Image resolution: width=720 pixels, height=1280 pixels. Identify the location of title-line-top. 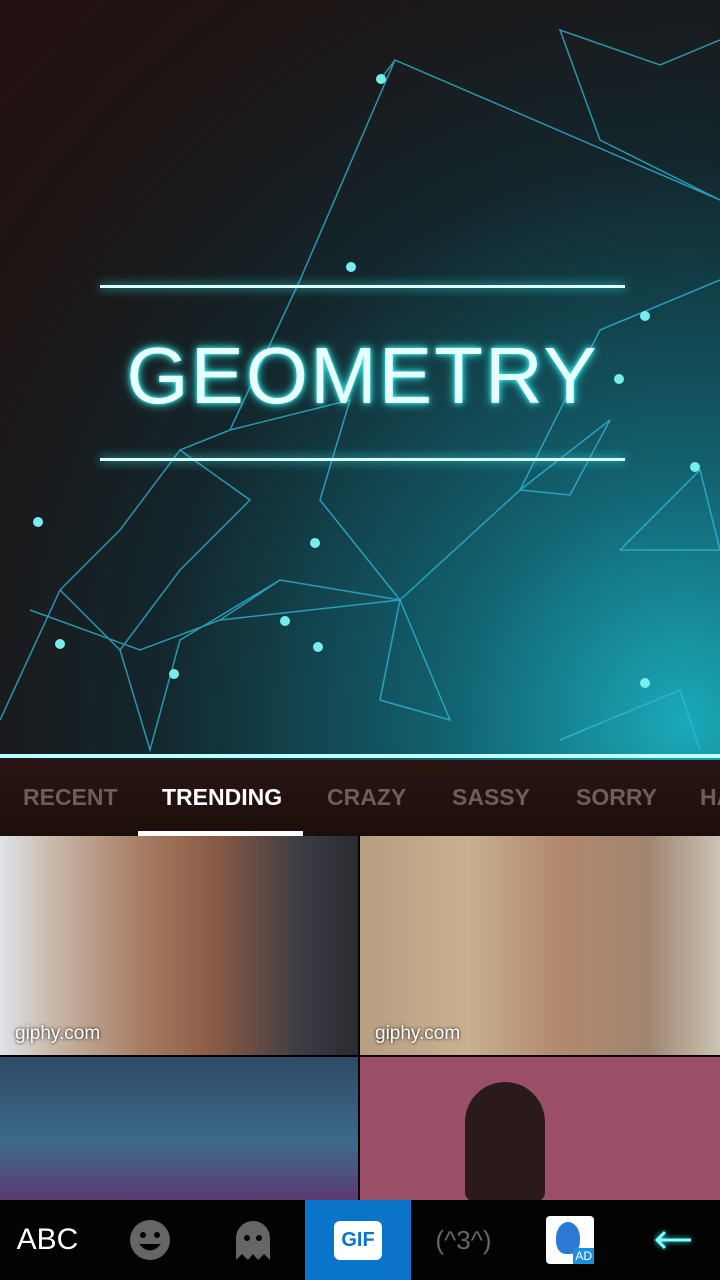
(362, 286).